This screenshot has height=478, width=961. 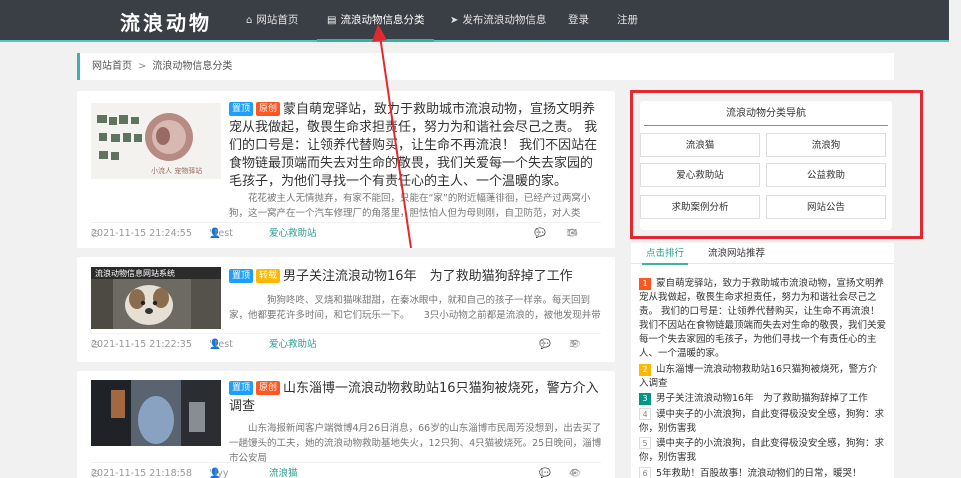 I want to click on rank-number: 5, so click(x=645, y=443).